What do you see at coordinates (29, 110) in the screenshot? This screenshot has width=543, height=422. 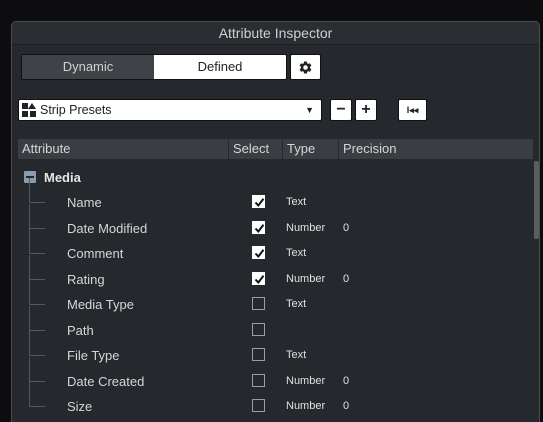 I see `strip-presets-icon` at bounding box center [29, 110].